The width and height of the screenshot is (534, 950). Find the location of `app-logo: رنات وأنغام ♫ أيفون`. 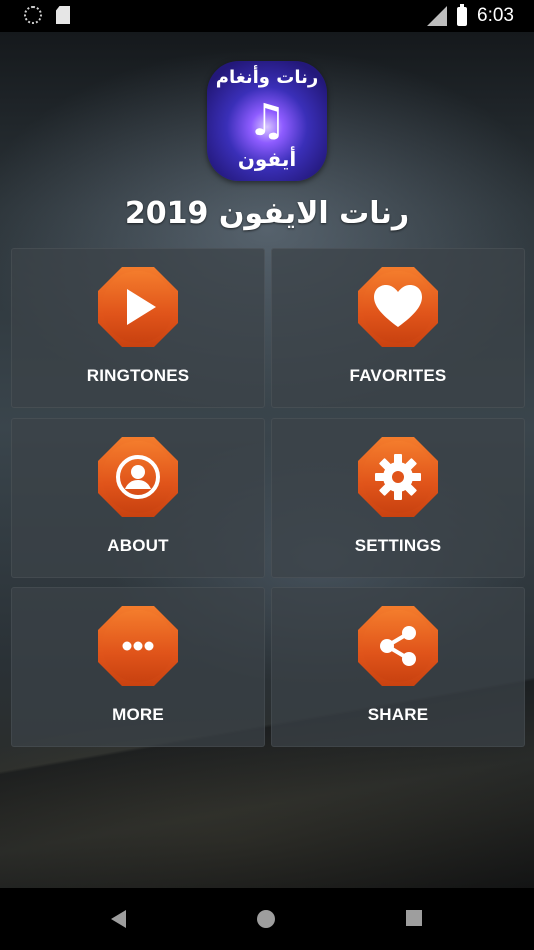

app-logo: رنات وأنغام ♫ أيفون is located at coordinates (267, 121).